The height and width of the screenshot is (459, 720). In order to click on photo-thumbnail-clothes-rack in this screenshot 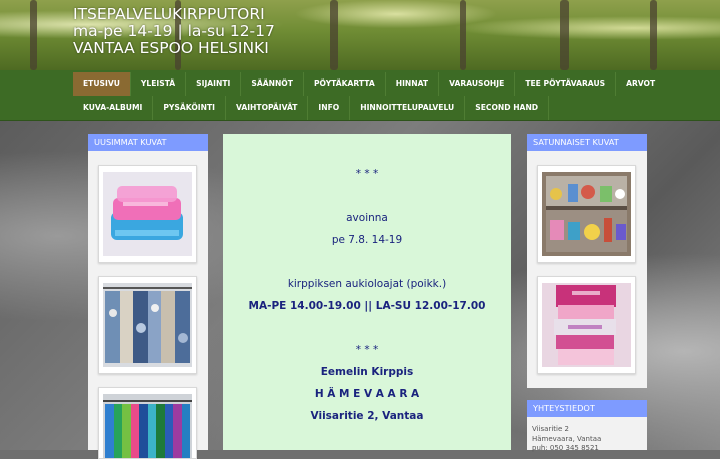, I will do `click(147, 423)`.